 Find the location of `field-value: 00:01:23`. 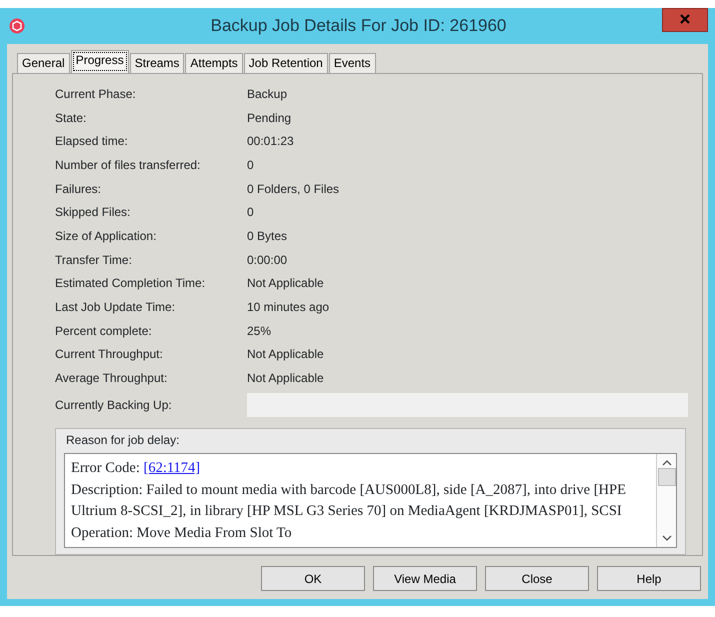

field-value: 00:01:23 is located at coordinates (270, 141).